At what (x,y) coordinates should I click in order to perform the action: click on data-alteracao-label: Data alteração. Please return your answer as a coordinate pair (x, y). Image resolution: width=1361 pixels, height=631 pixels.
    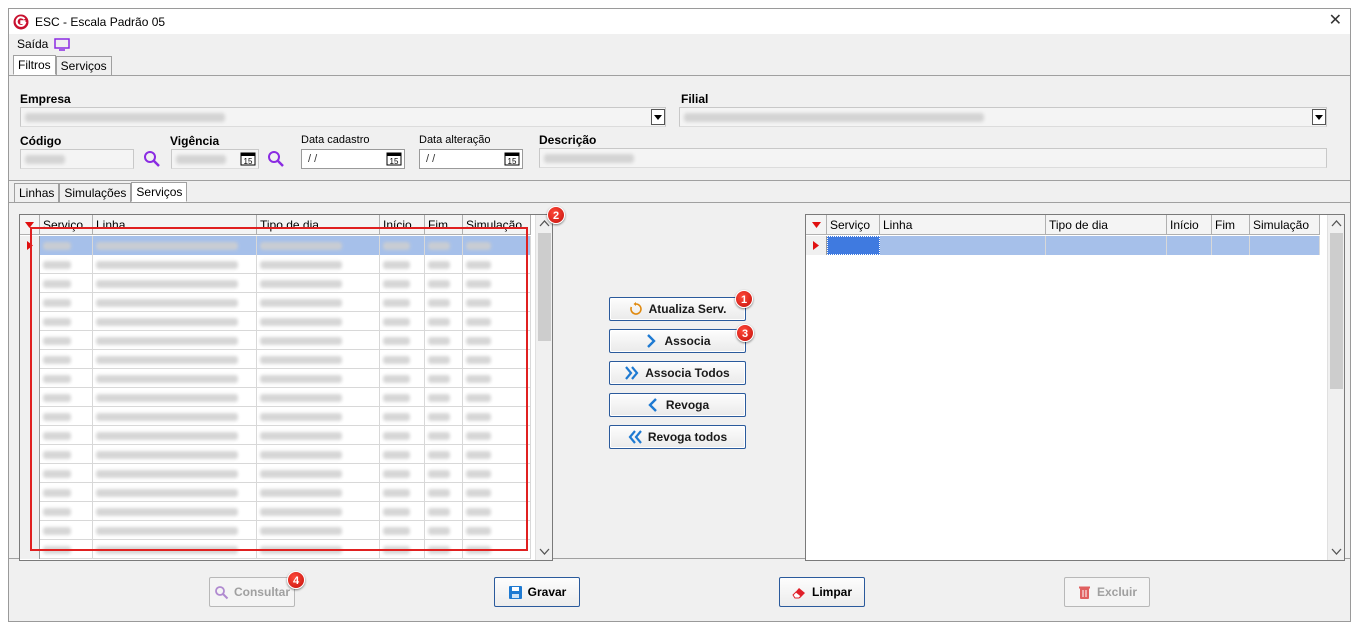
    Looking at the image, I should click on (455, 140).